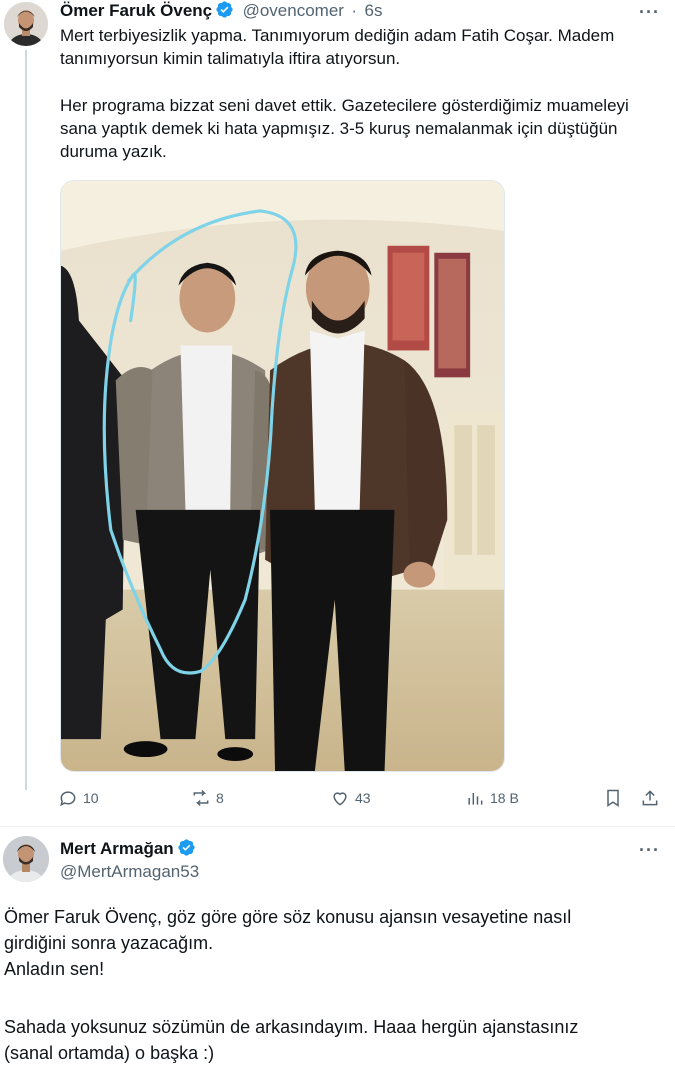 This screenshot has height=1080, width=675. What do you see at coordinates (504, 798) in the screenshot?
I see `views-count: 18 B` at bounding box center [504, 798].